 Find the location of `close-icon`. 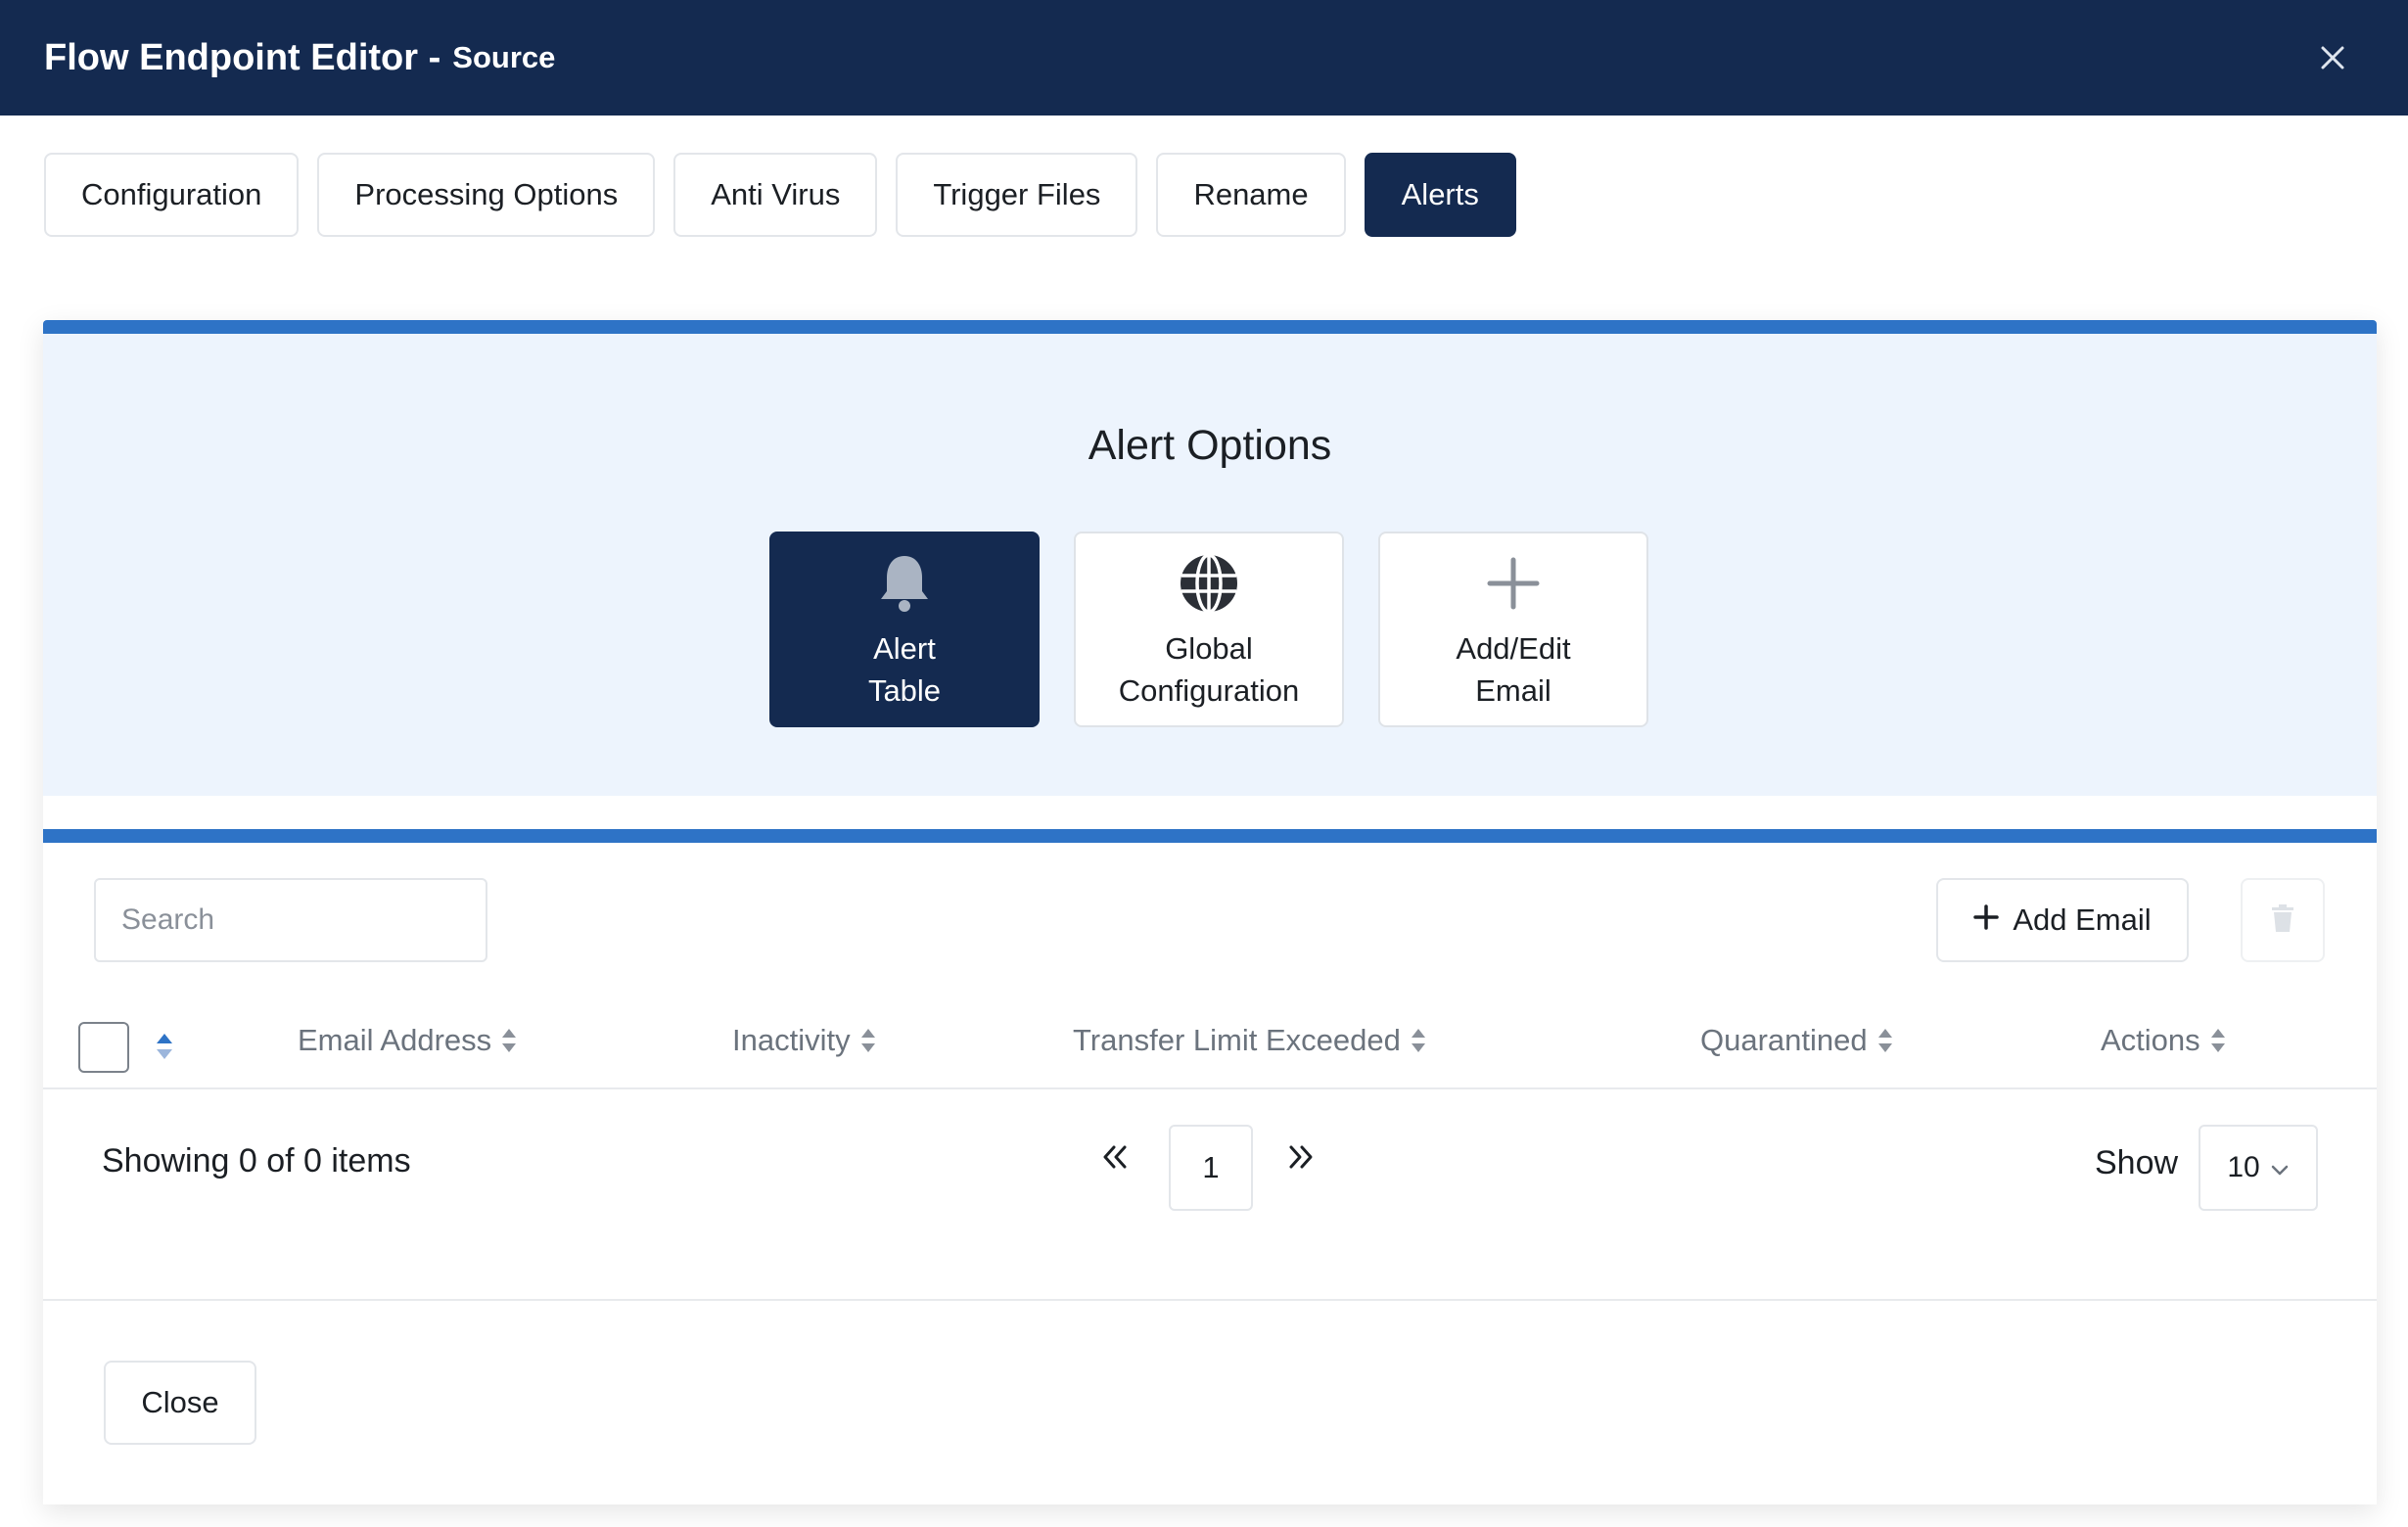

close-icon is located at coordinates (2332, 57).